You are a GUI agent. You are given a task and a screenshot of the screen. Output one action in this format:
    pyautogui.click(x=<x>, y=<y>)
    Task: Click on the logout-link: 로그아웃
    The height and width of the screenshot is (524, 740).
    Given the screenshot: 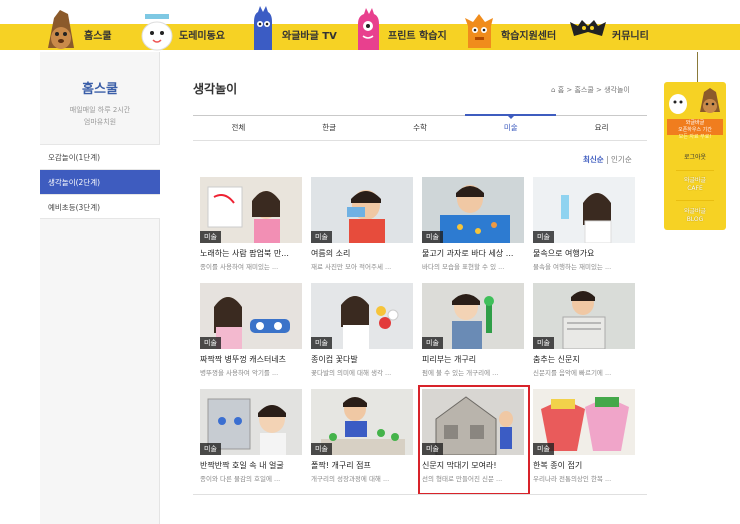 What is the action you would take?
    pyautogui.click(x=695, y=158)
    